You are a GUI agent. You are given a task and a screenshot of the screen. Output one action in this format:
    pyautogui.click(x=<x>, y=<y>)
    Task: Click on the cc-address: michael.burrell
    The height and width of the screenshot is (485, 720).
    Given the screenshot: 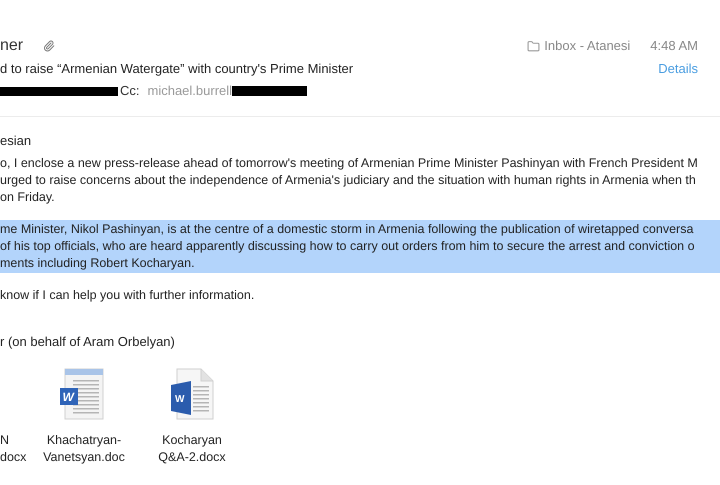 What is the action you would take?
    pyautogui.click(x=190, y=91)
    